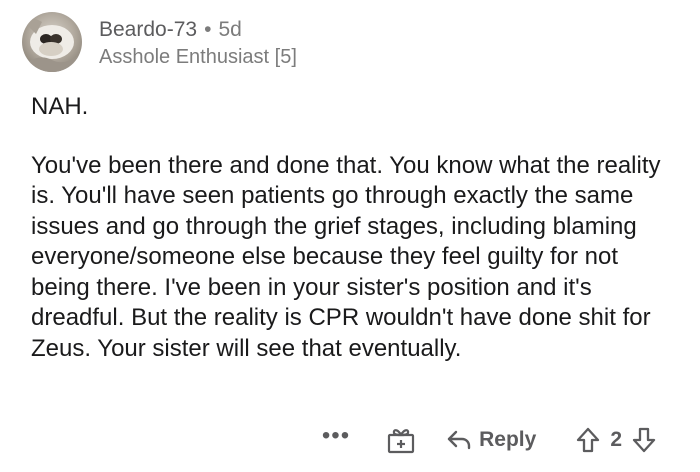  I want to click on vote-controls: 2, so click(616, 440).